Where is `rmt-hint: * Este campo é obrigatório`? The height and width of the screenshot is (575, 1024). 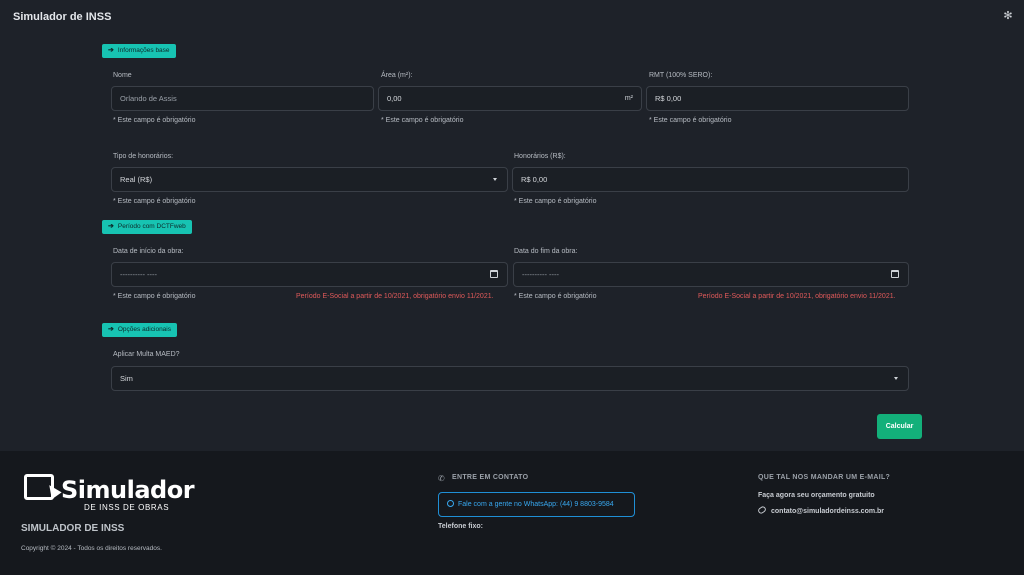
rmt-hint: * Este campo é obrigatório is located at coordinates (690, 120).